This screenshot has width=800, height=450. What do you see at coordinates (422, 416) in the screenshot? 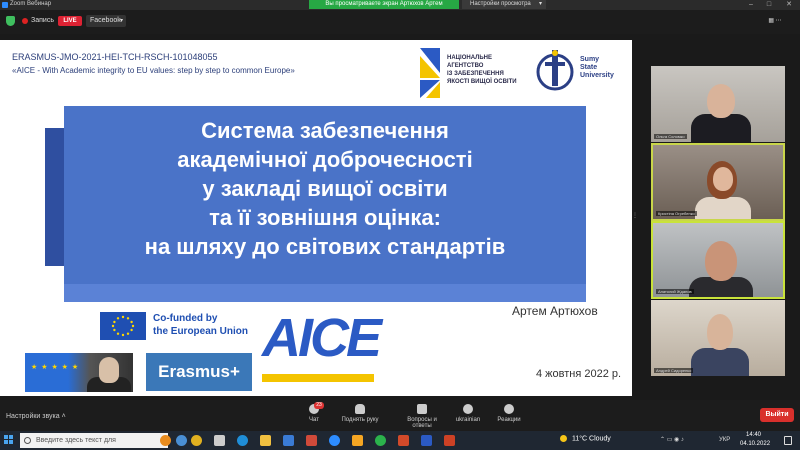
I see `qa-button: Вопросы и ответы` at bounding box center [422, 416].